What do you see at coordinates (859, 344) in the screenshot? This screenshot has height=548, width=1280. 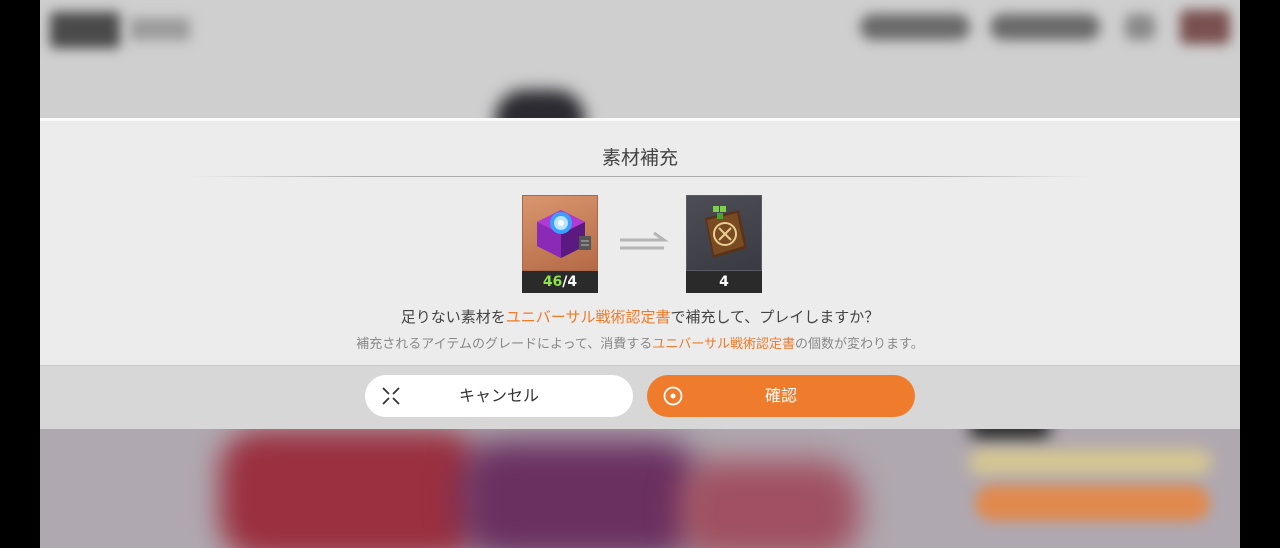 I see `note-suffix: の個数が変わります。` at bounding box center [859, 344].